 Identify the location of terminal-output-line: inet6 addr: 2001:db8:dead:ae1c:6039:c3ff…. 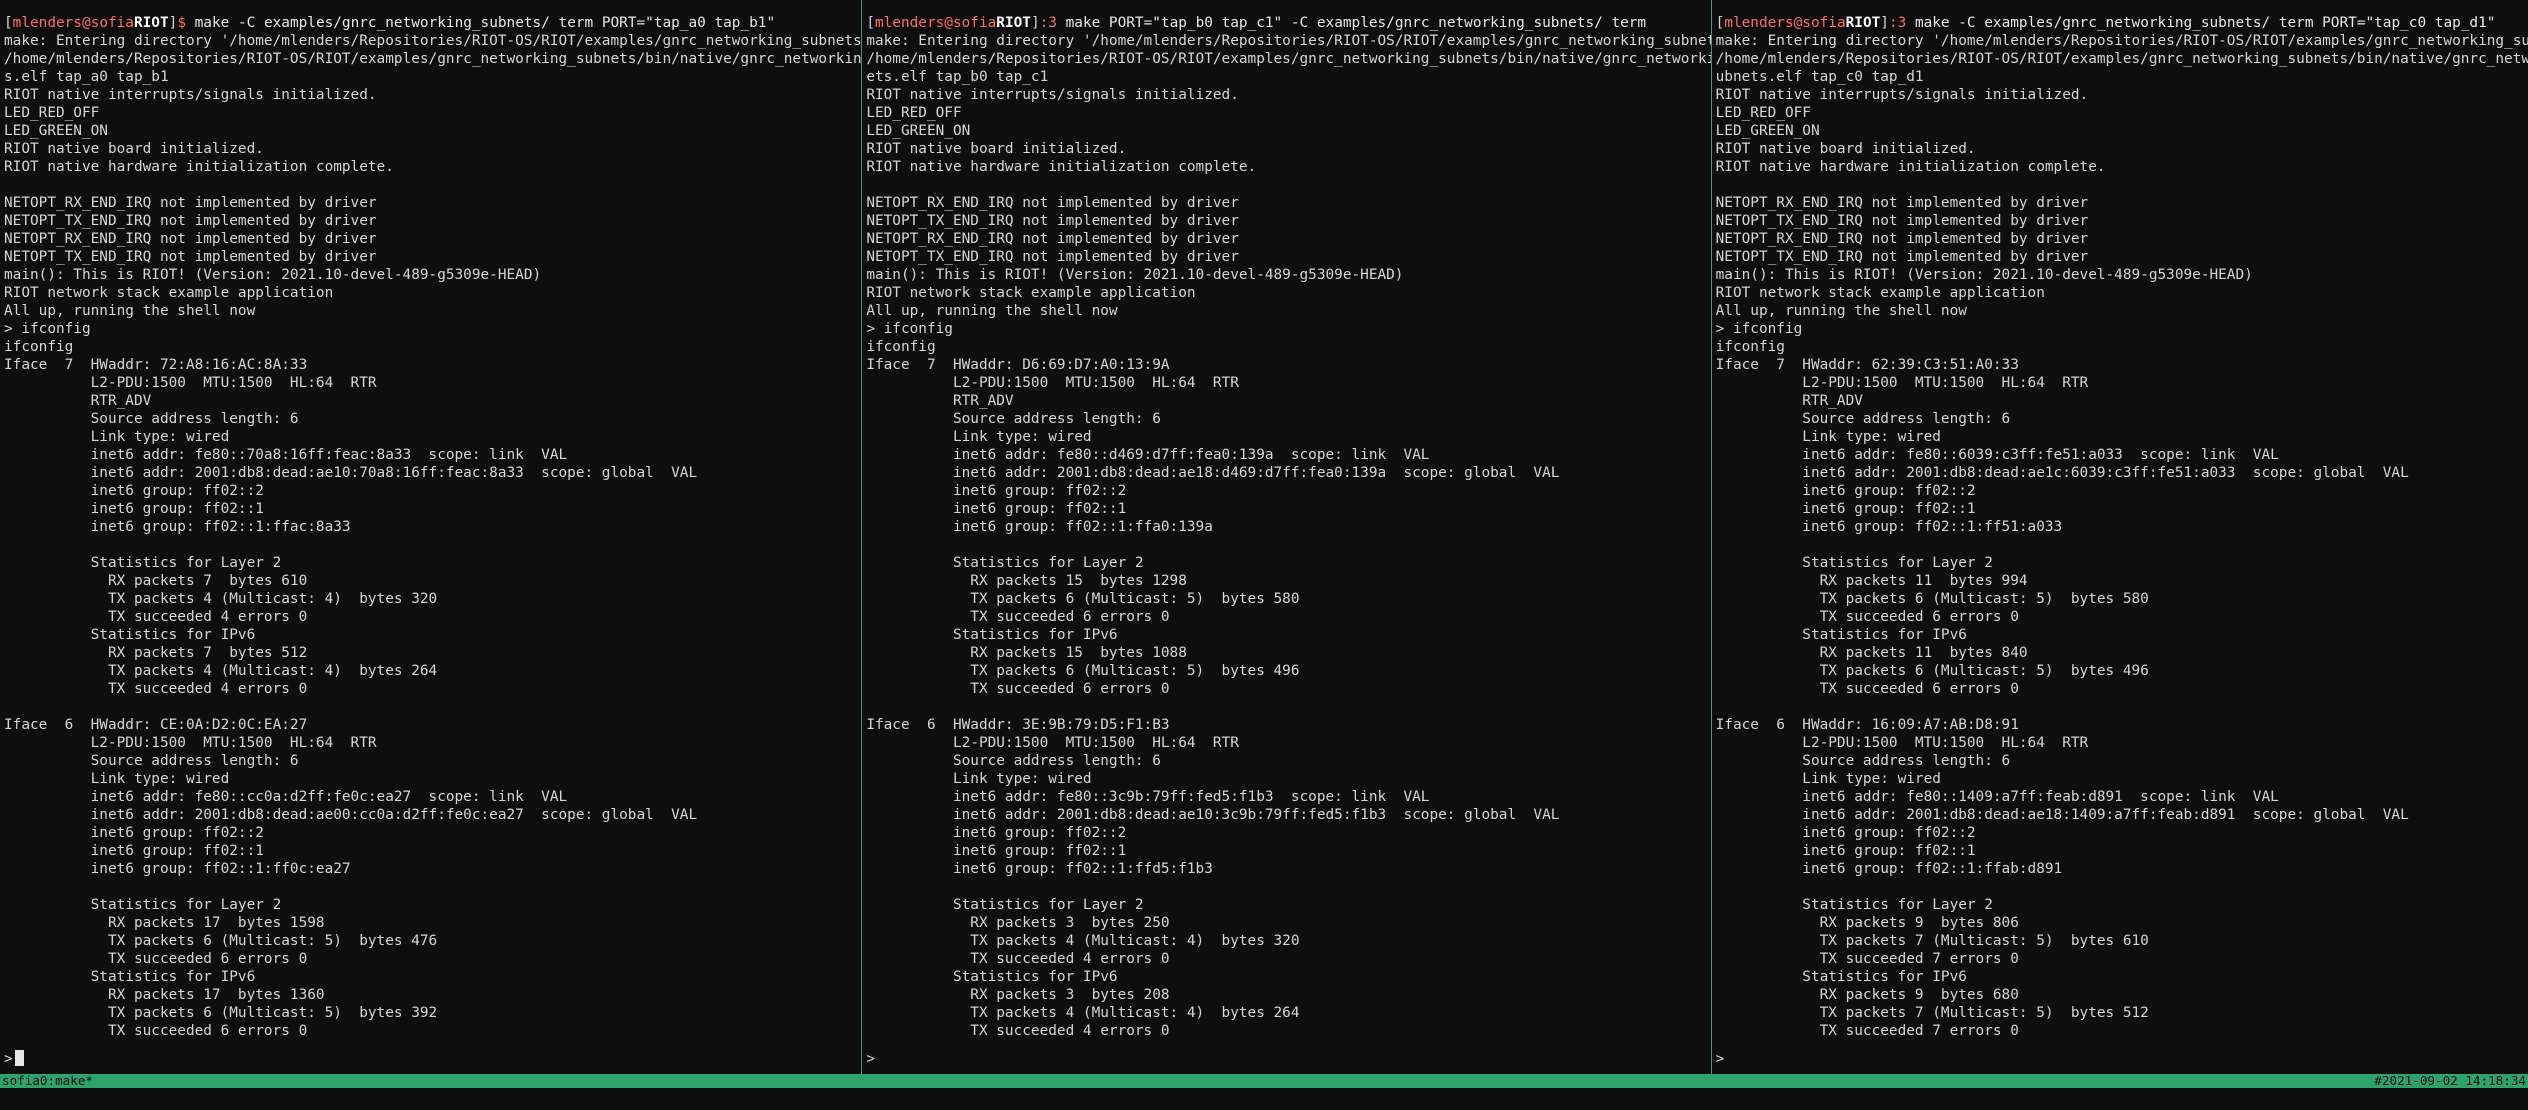
(2062, 473).